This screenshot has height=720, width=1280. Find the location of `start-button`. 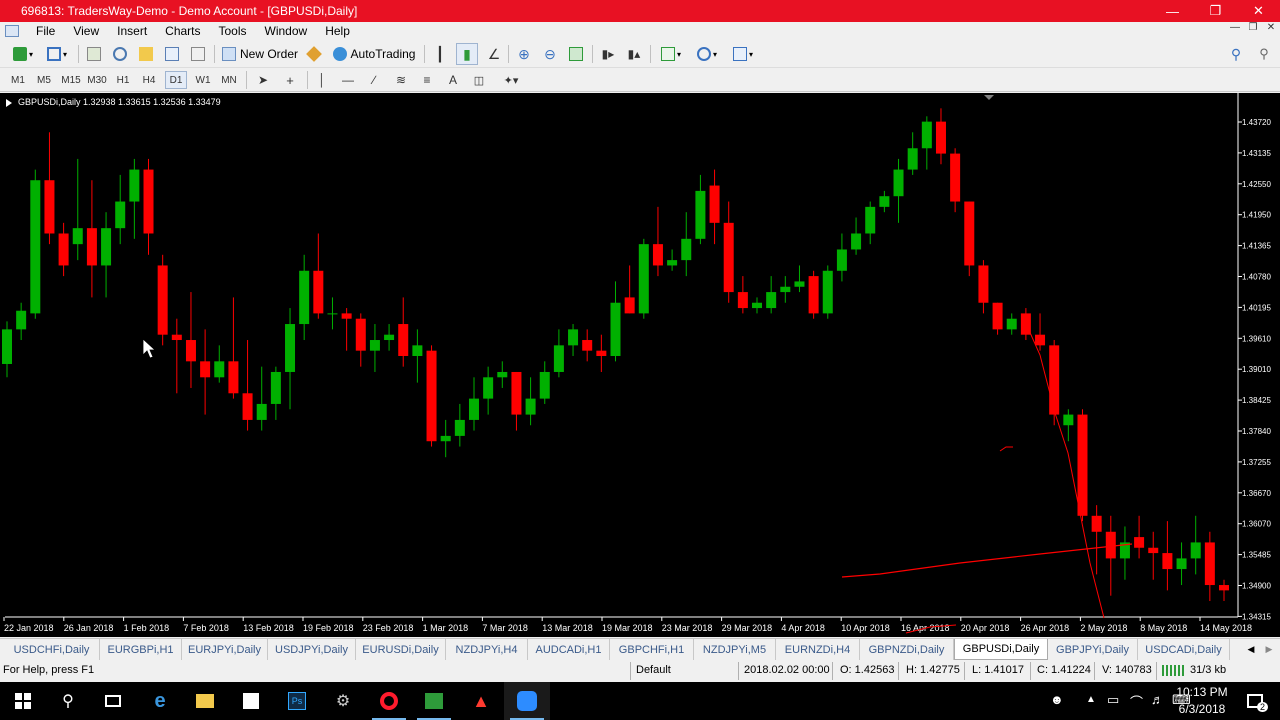

start-button is located at coordinates (23, 701).